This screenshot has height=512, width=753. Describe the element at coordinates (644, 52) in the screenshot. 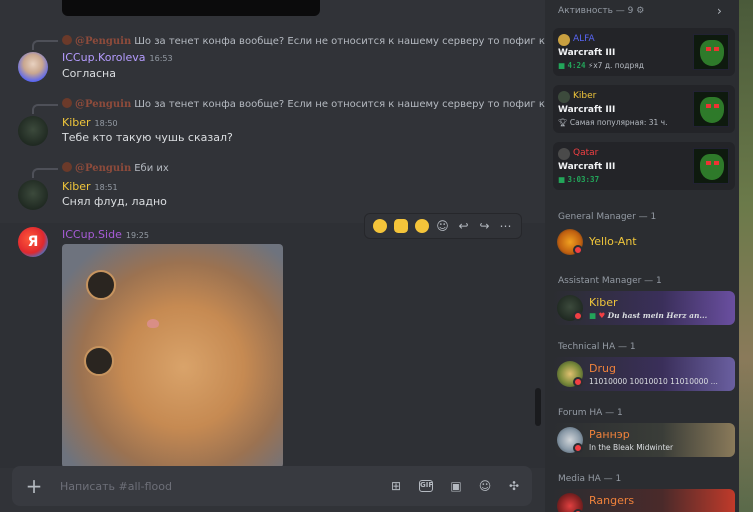

I see `activity-card: ALFA Warcraft III ■ 4:24 ⚡х7 д. подряд` at that location.